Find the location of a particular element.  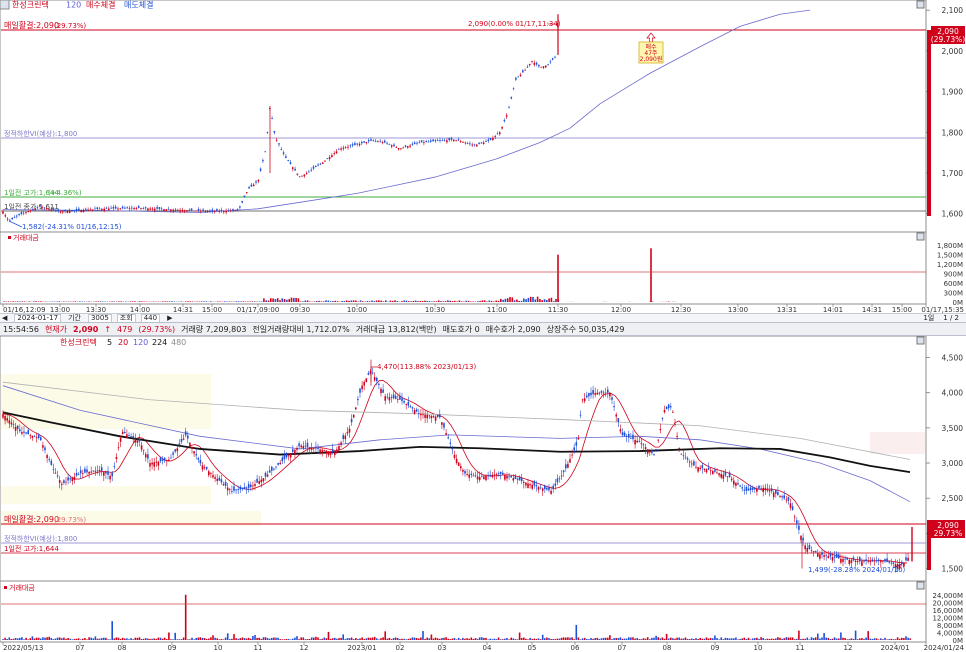

scroll-left-icon: ◀ is located at coordinates (4, 318).